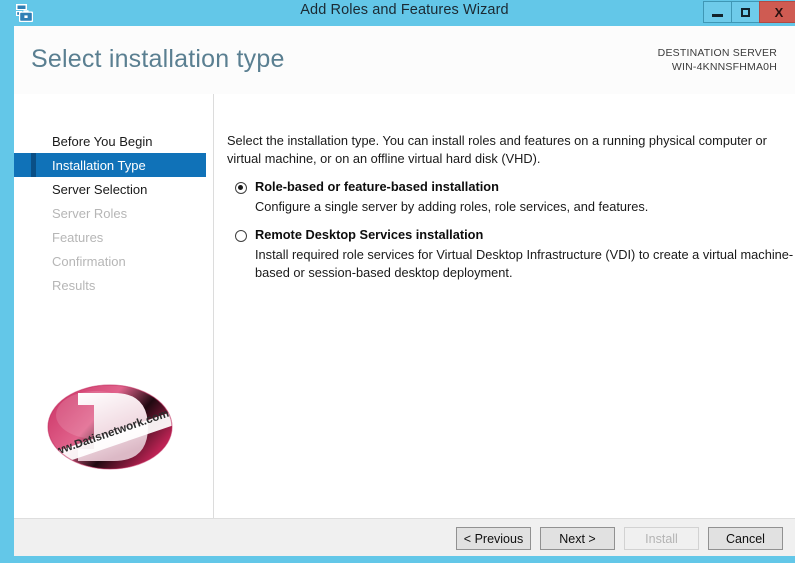 The width and height of the screenshot is (795, 563). I want to click on maximize-button, so click(745, 12).